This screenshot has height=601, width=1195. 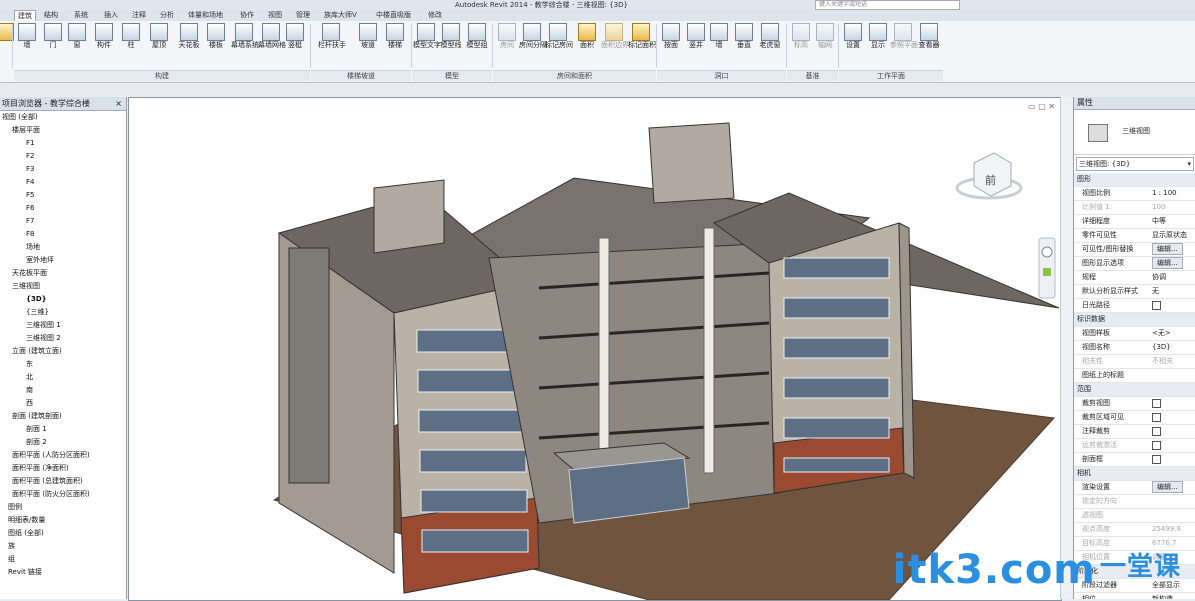 I want to click on tree-item: F6, so click(x=30, y=208).